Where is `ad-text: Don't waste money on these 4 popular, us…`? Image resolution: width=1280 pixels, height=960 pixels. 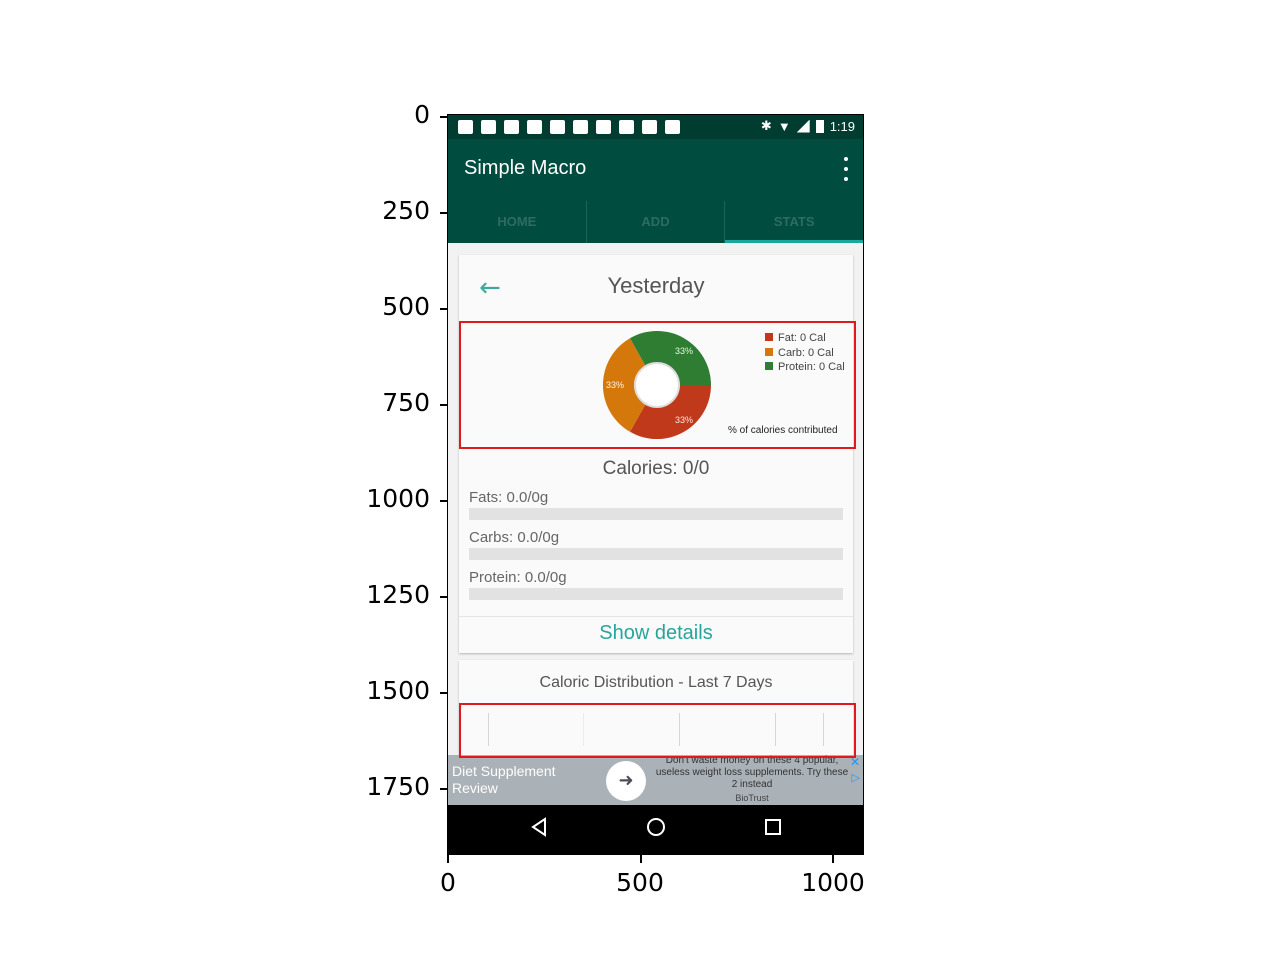
ad-text: Don't waste money on these 4 popular, us… is located at coordinates (752, 772).